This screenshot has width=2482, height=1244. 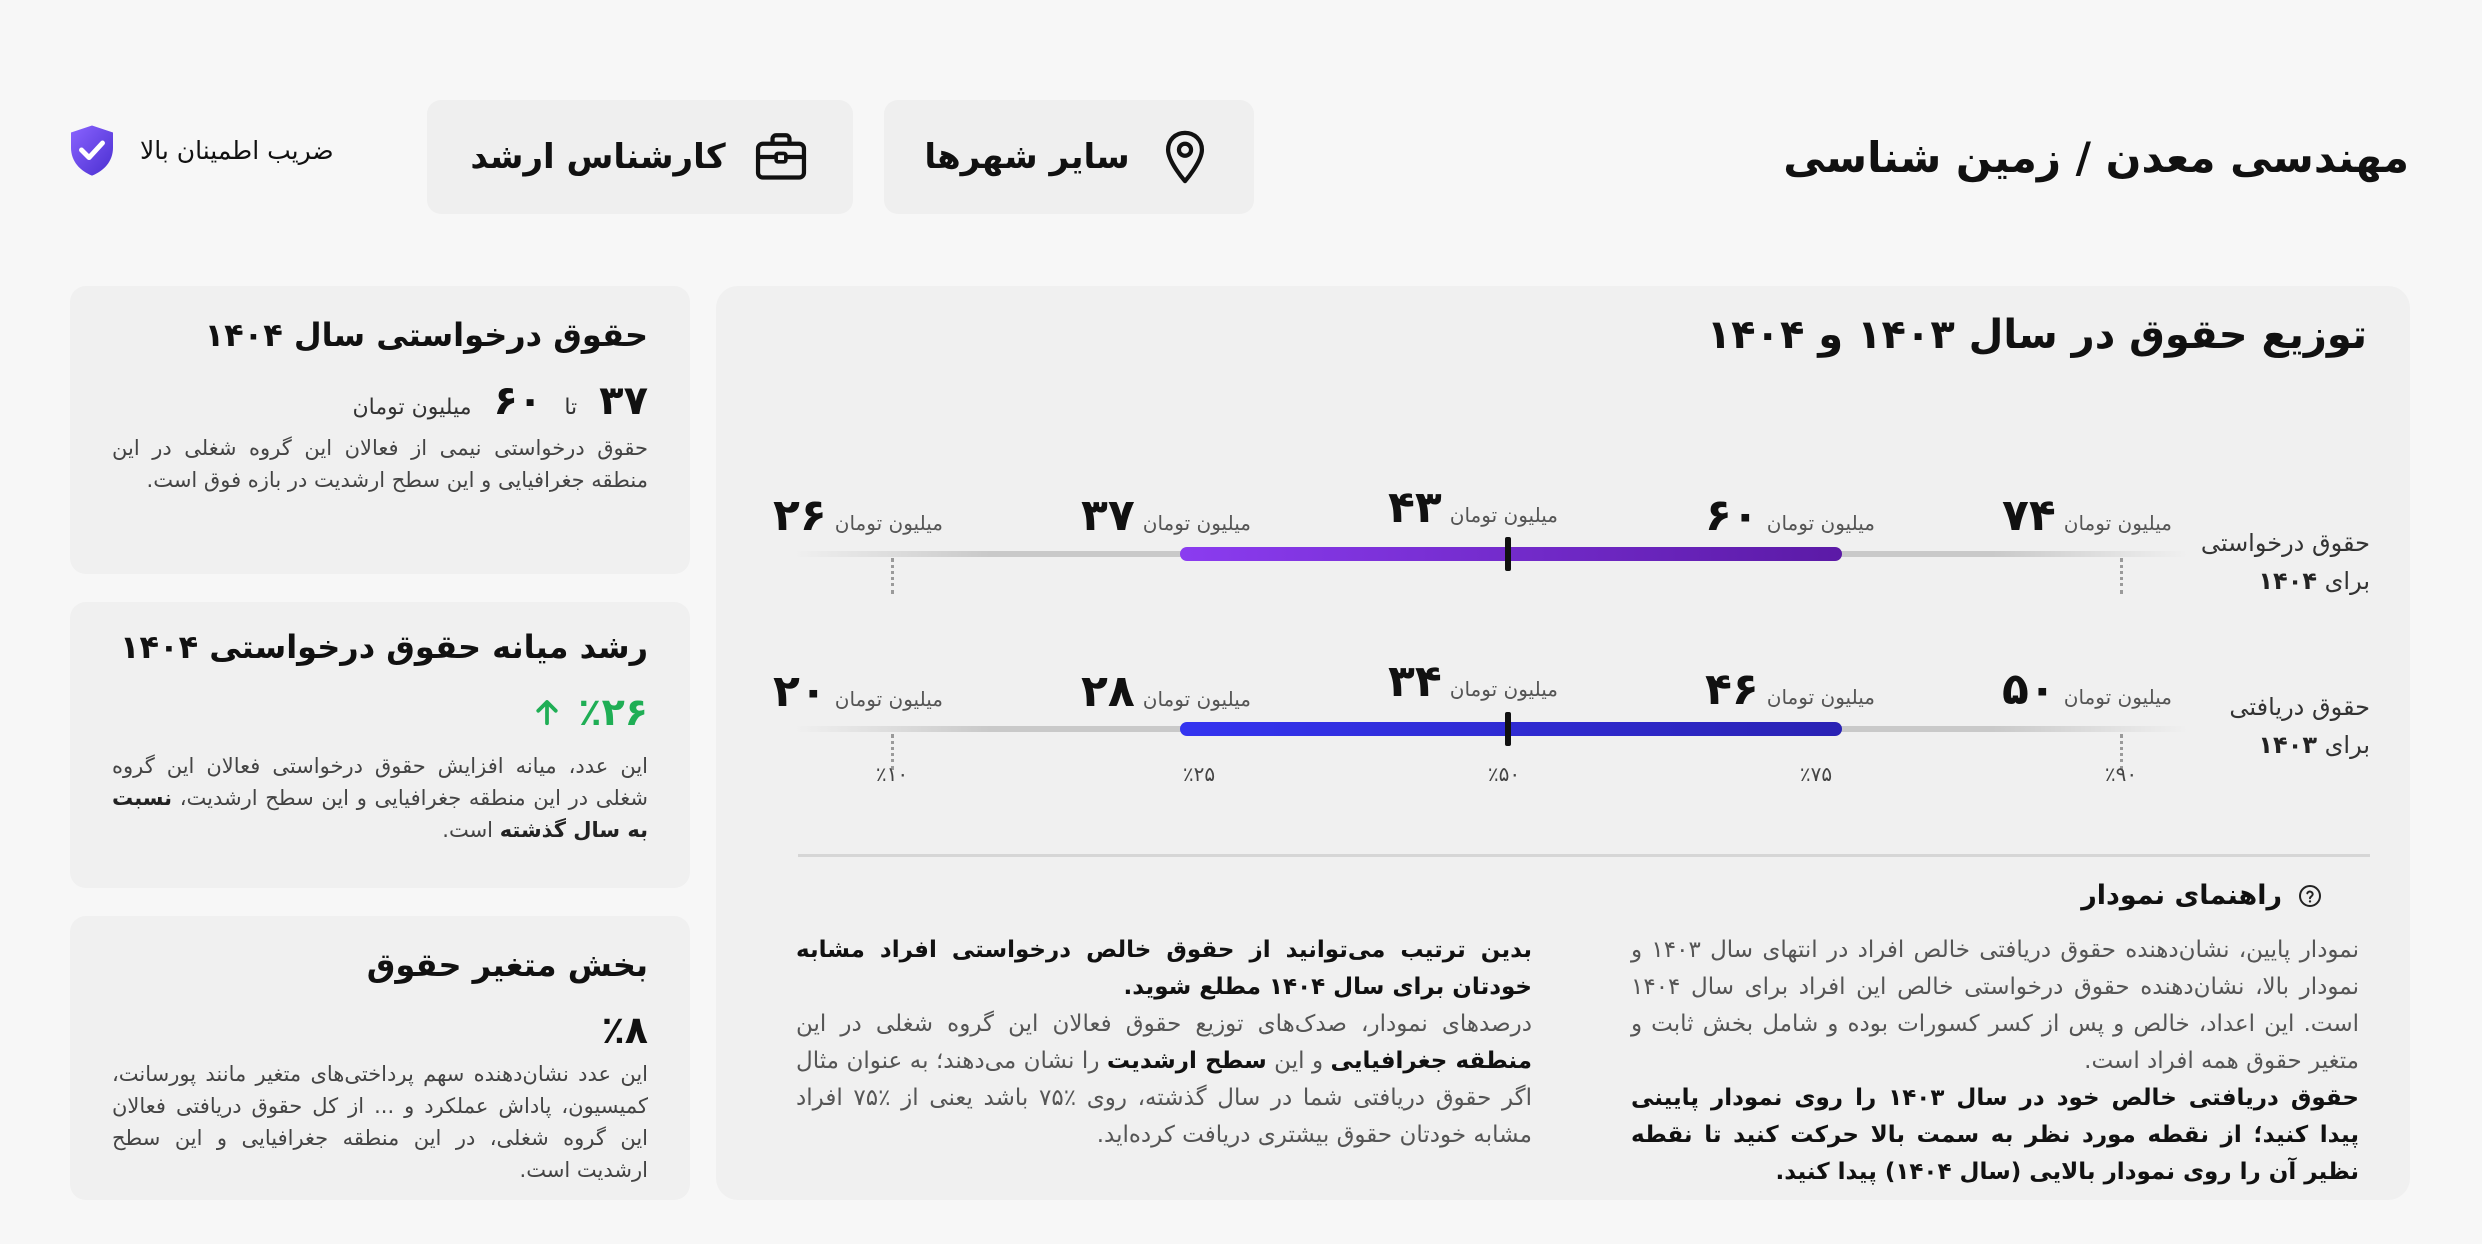 What do you see at coordinates (780, 156) in the screenshot?
I see `briefcase-icon` at bounding box center [780, 156].